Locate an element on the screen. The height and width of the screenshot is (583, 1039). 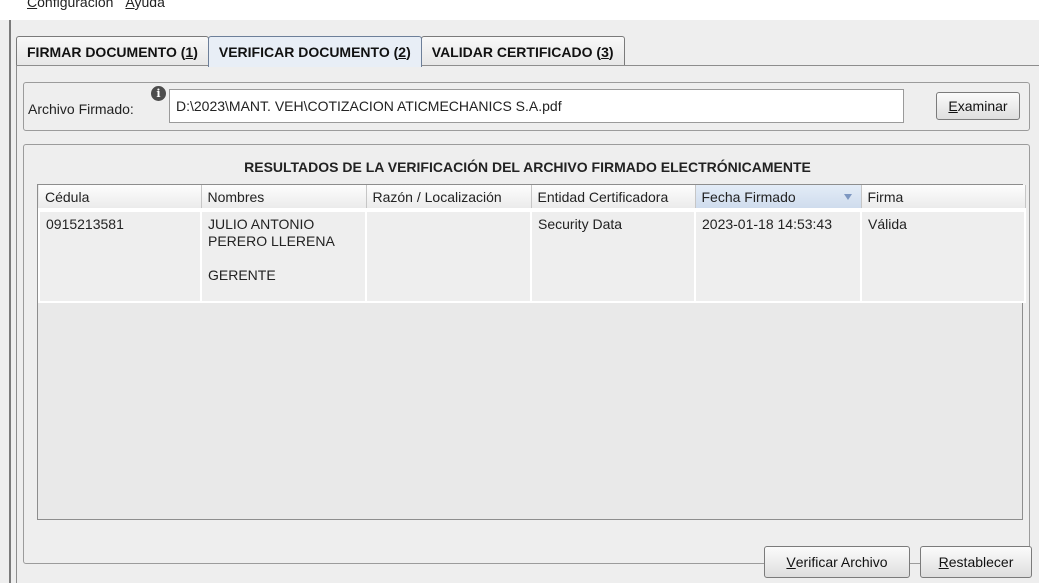
column-header-razon: Razón / Localización is located at coordinates (449, 198).